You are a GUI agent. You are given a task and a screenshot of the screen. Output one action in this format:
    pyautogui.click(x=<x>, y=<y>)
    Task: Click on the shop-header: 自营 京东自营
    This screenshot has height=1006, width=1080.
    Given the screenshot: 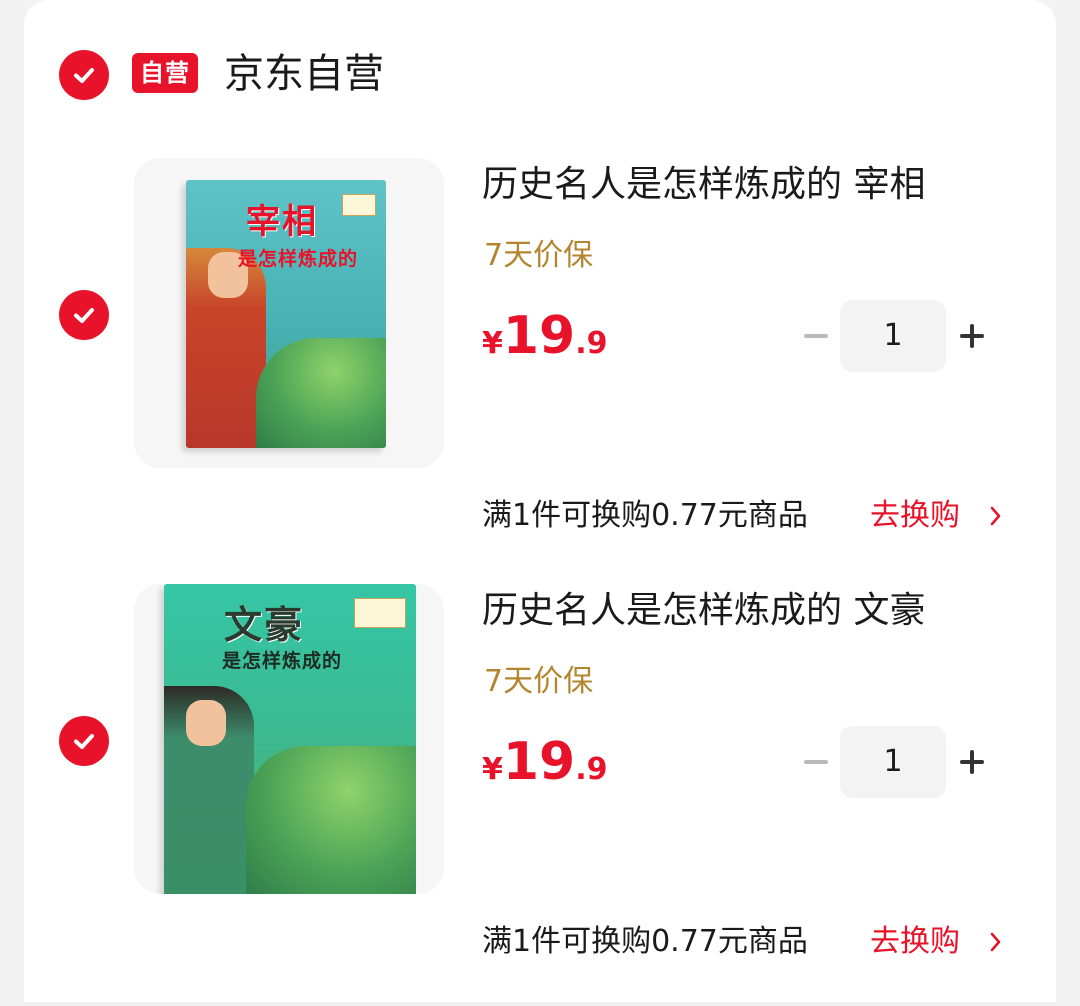 What is the action you would take?
    pyautogui.click(x=540, y=75)
    